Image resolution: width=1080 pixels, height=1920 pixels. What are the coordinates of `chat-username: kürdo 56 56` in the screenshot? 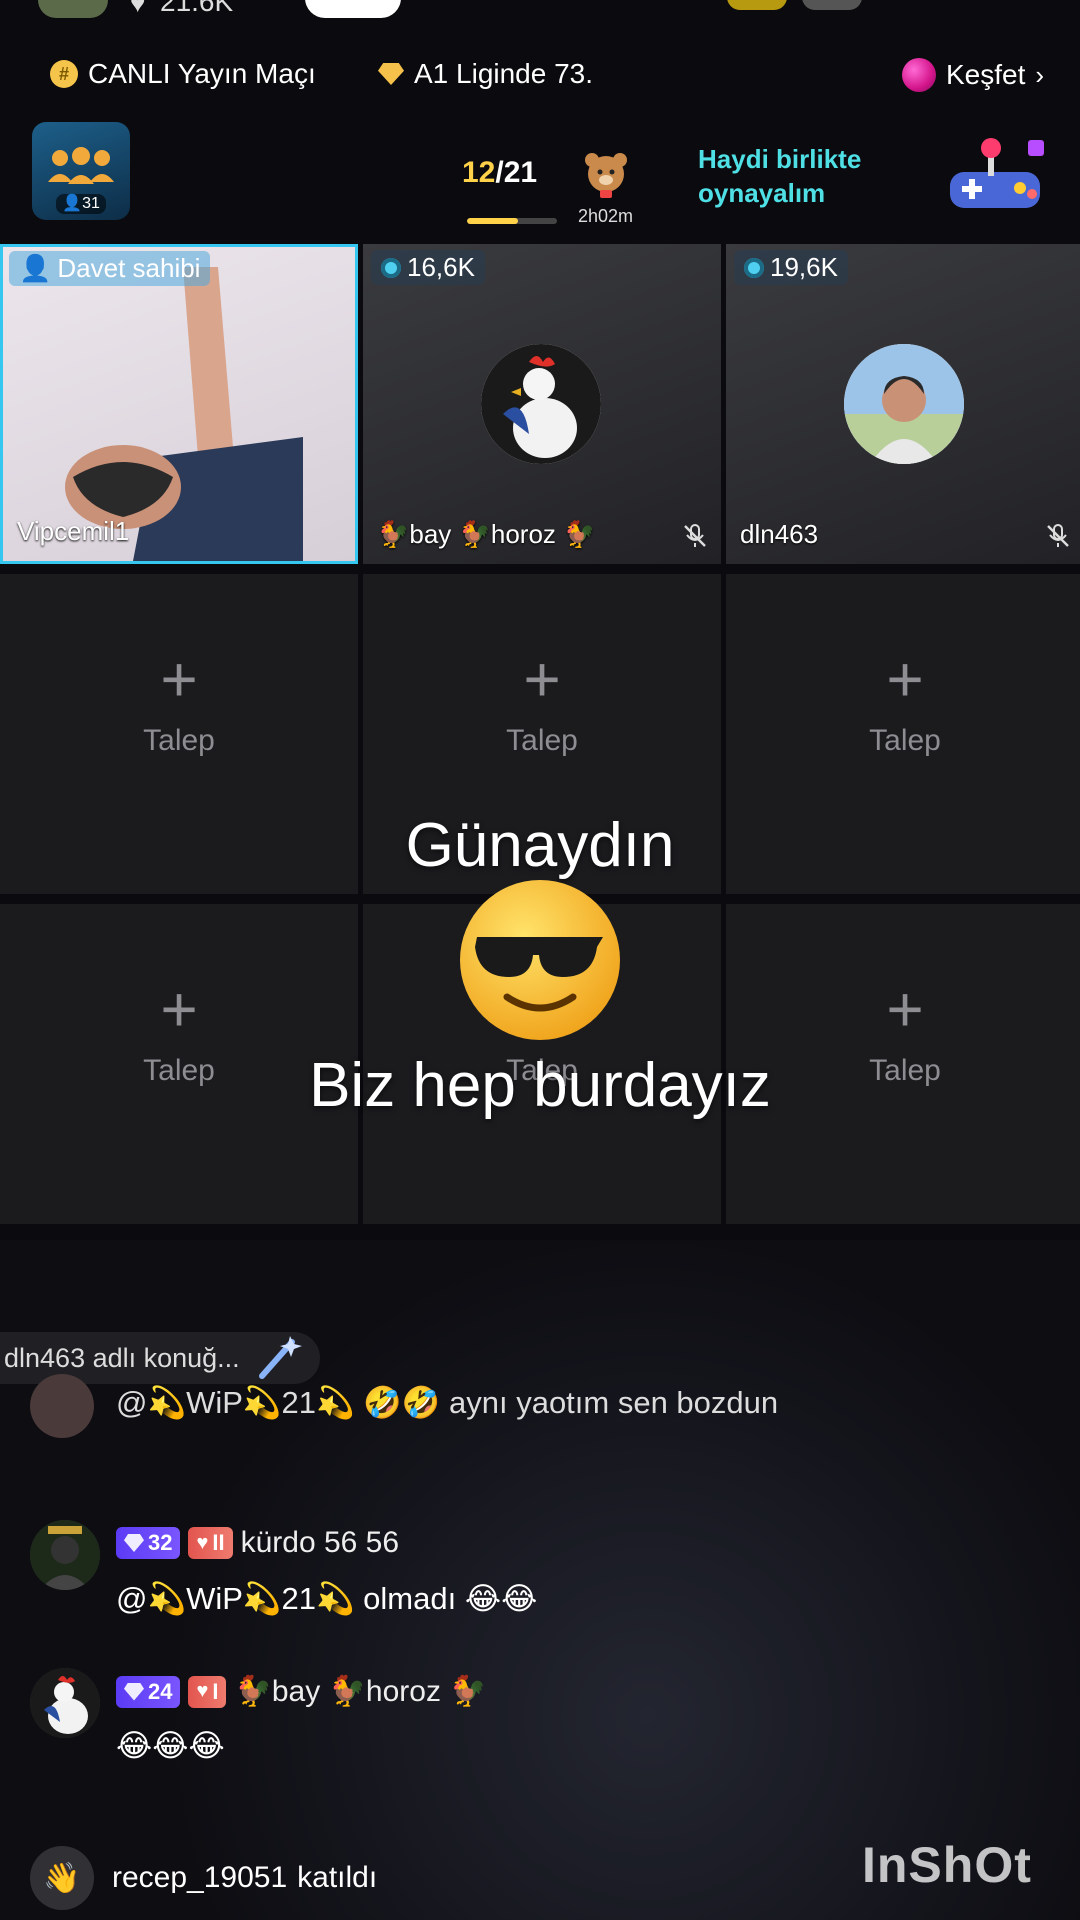 It's located at (320, 1543).